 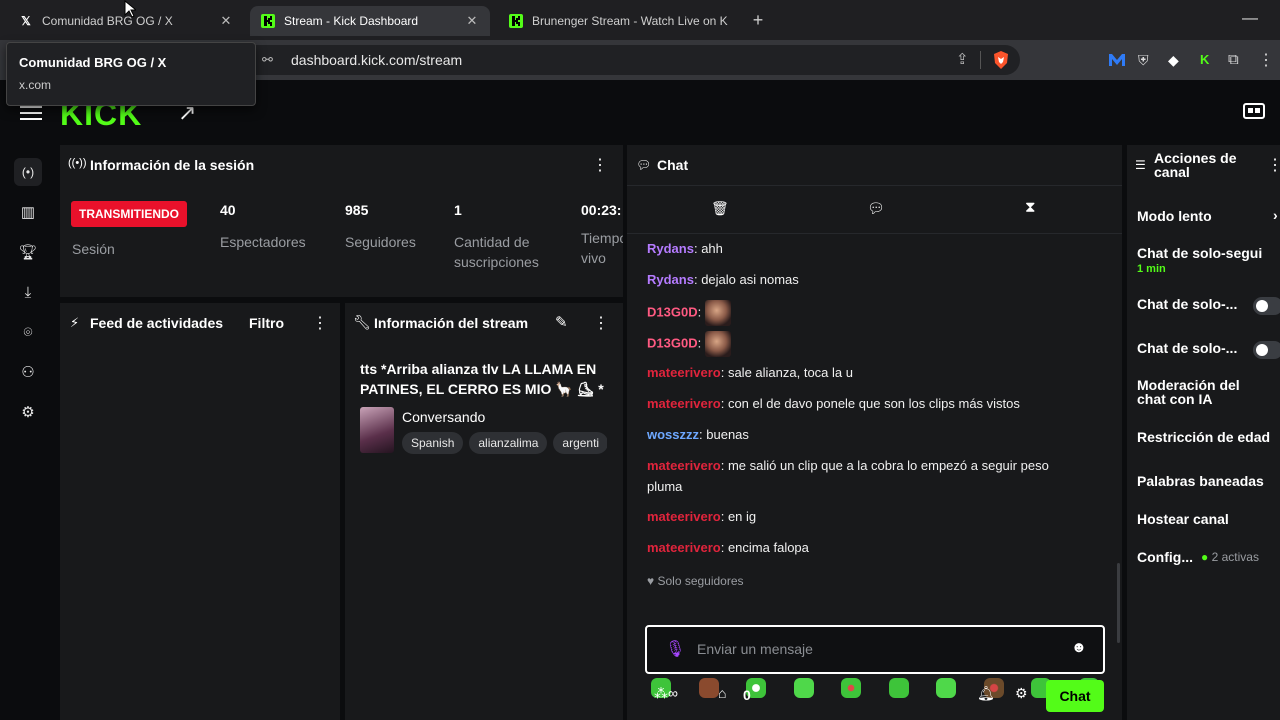 I want to click on action-sublabel: 2 activas, so click(x=1235, y=557).